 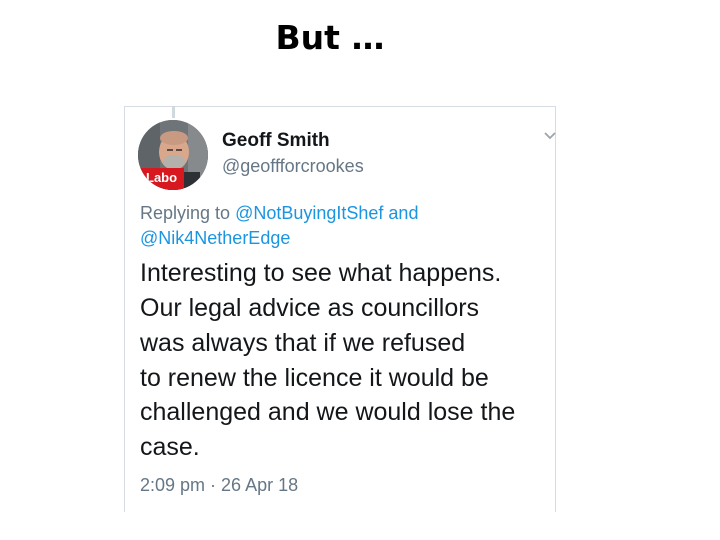 What do you see at coordinates (321, 273) in the screenshot?
I see `tweet-text-line: Interesting to see what happens.` at bounding box center [321, 273].